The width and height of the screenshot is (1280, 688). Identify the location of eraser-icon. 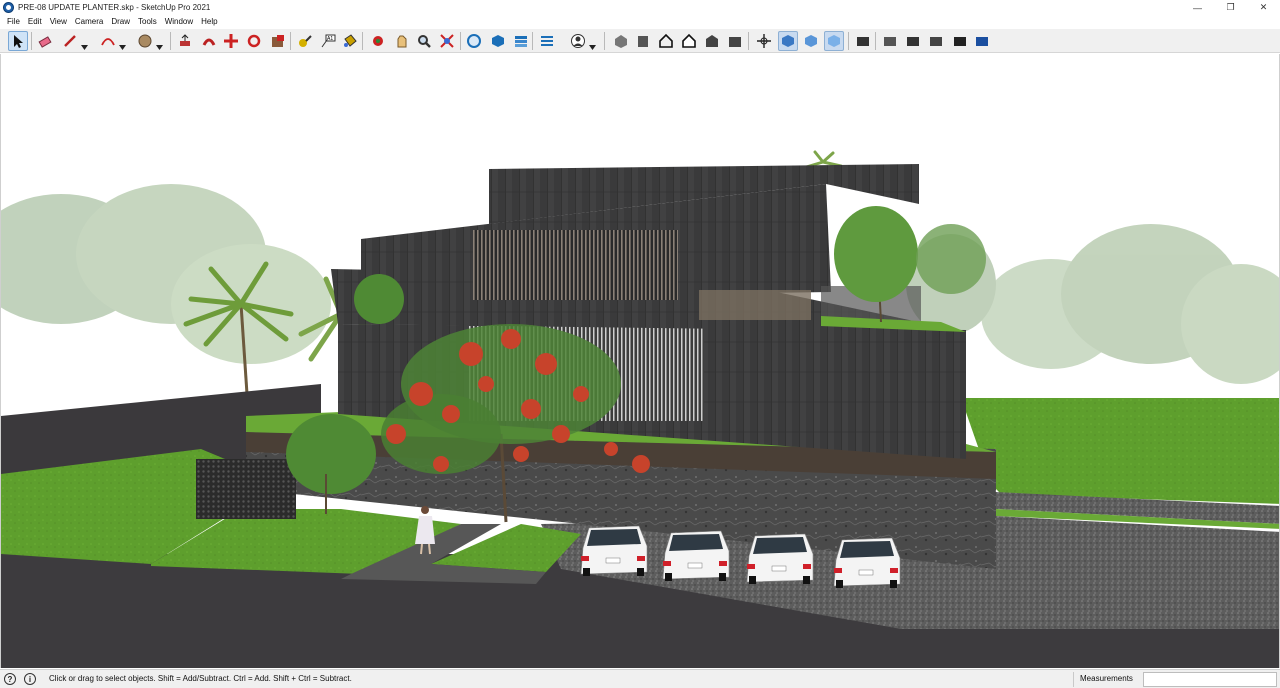
(45, 42).